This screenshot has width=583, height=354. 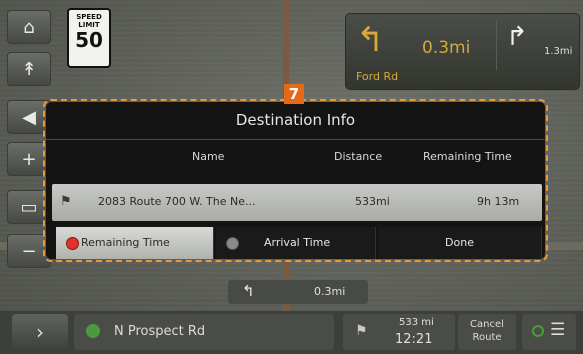 I want to click on location-pin-icon, so click(x=93, y=331).